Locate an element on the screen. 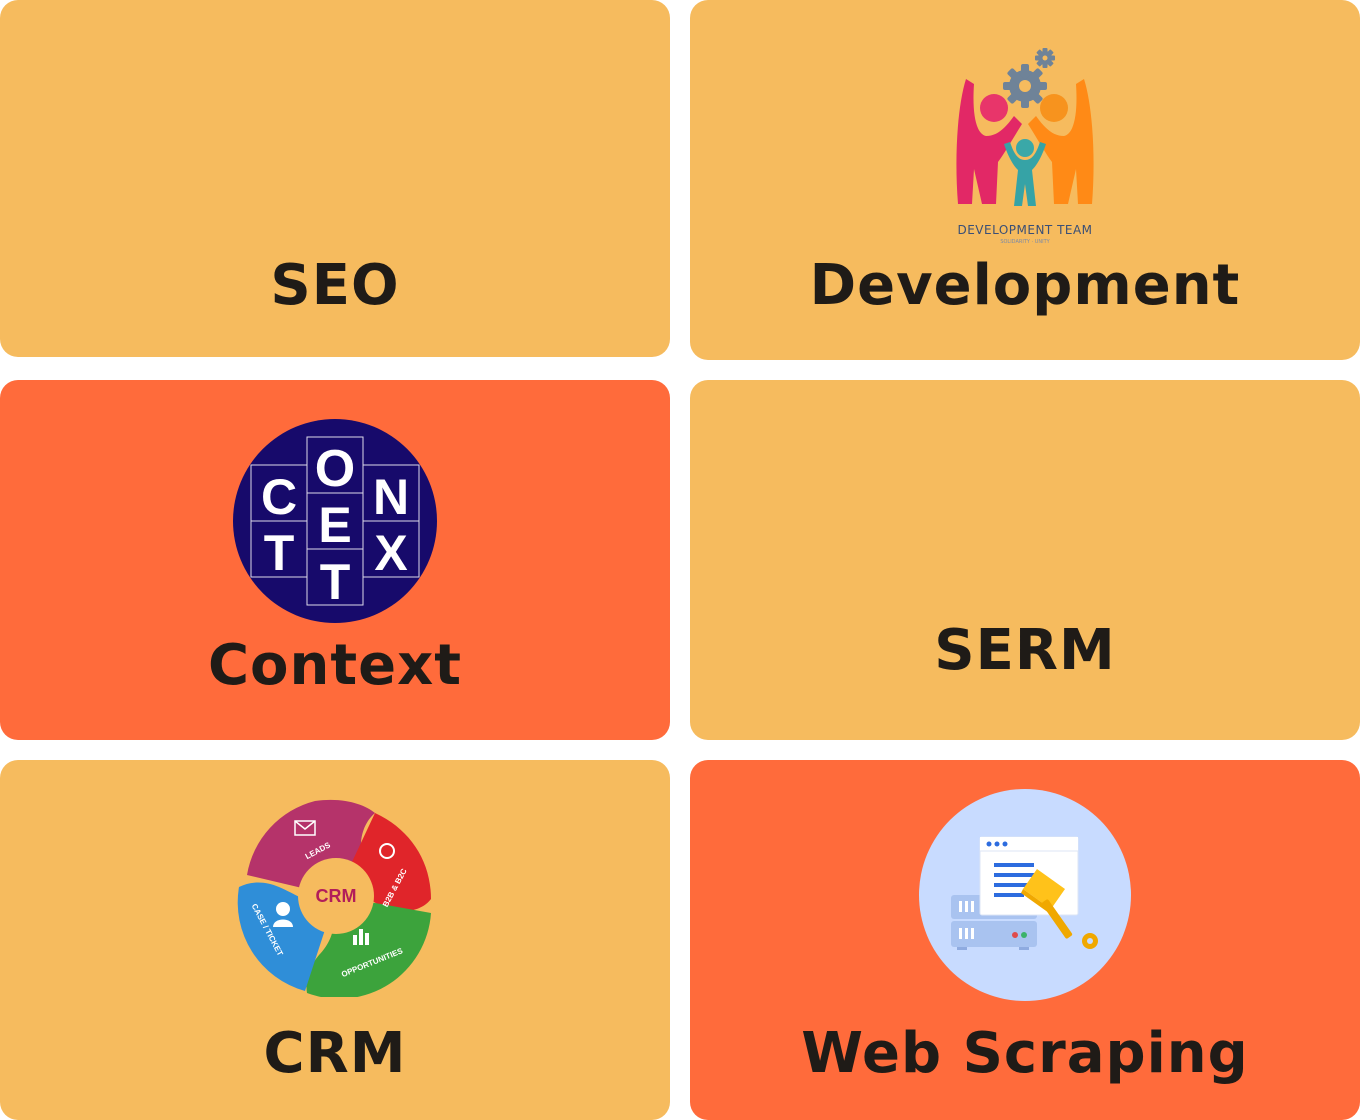 The image size is (1360, 1120). context-letter-n: N is located at coordinates (391, 497).